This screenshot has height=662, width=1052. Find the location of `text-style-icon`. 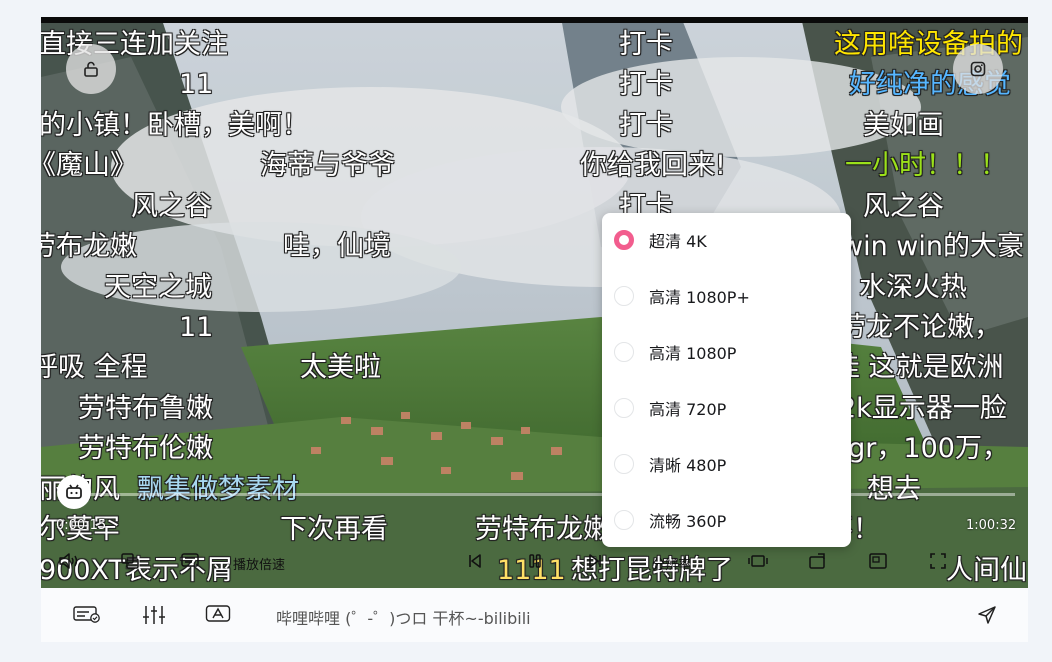

text-style-icon is located at coordinates (218, 613).